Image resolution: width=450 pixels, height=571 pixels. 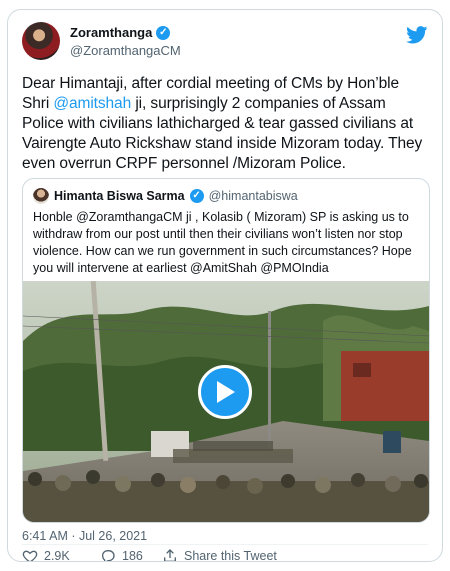 What do you see at coordinates (92, 103) in the screenshot?
I see `mention-link-amitshah: @amitshah` at bounding box center [92, 103].